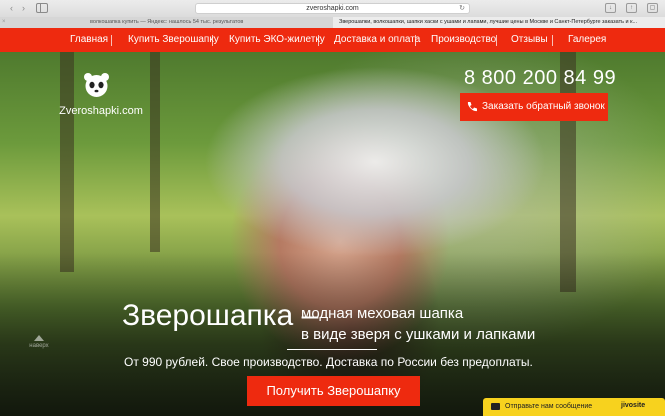 The image size is (665, 416). I want to click on chat-label: Отправьте нам сообщение, so click(549, 406).